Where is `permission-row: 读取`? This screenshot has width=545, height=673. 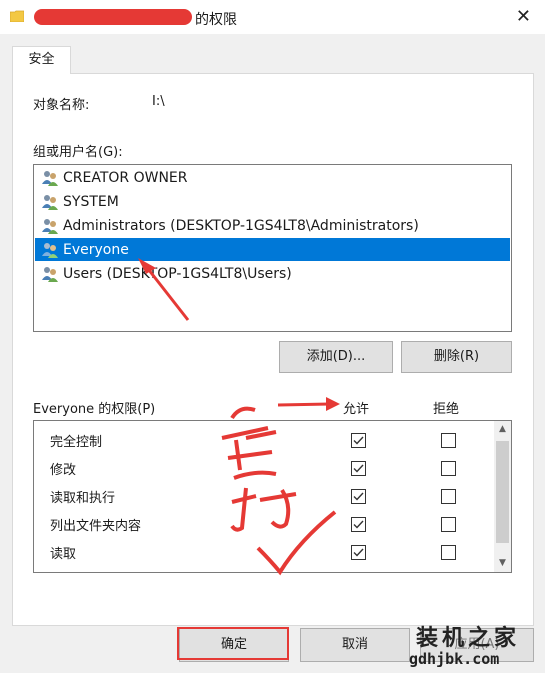 permission-row: 读取 is located at coordinates (263, 552).